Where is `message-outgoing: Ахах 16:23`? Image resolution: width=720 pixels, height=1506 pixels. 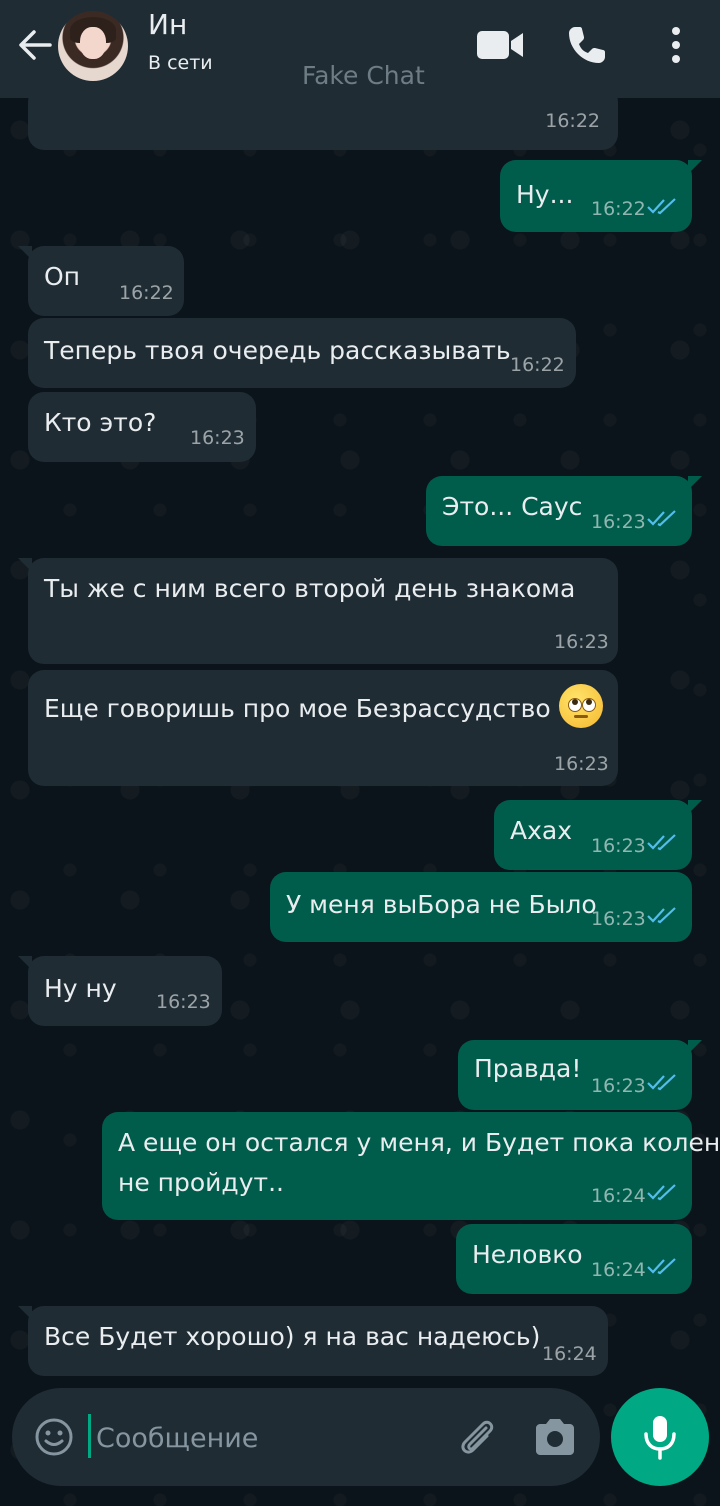
message-outgoing: Ахах 16:23 is located at coordinates (598, 835).